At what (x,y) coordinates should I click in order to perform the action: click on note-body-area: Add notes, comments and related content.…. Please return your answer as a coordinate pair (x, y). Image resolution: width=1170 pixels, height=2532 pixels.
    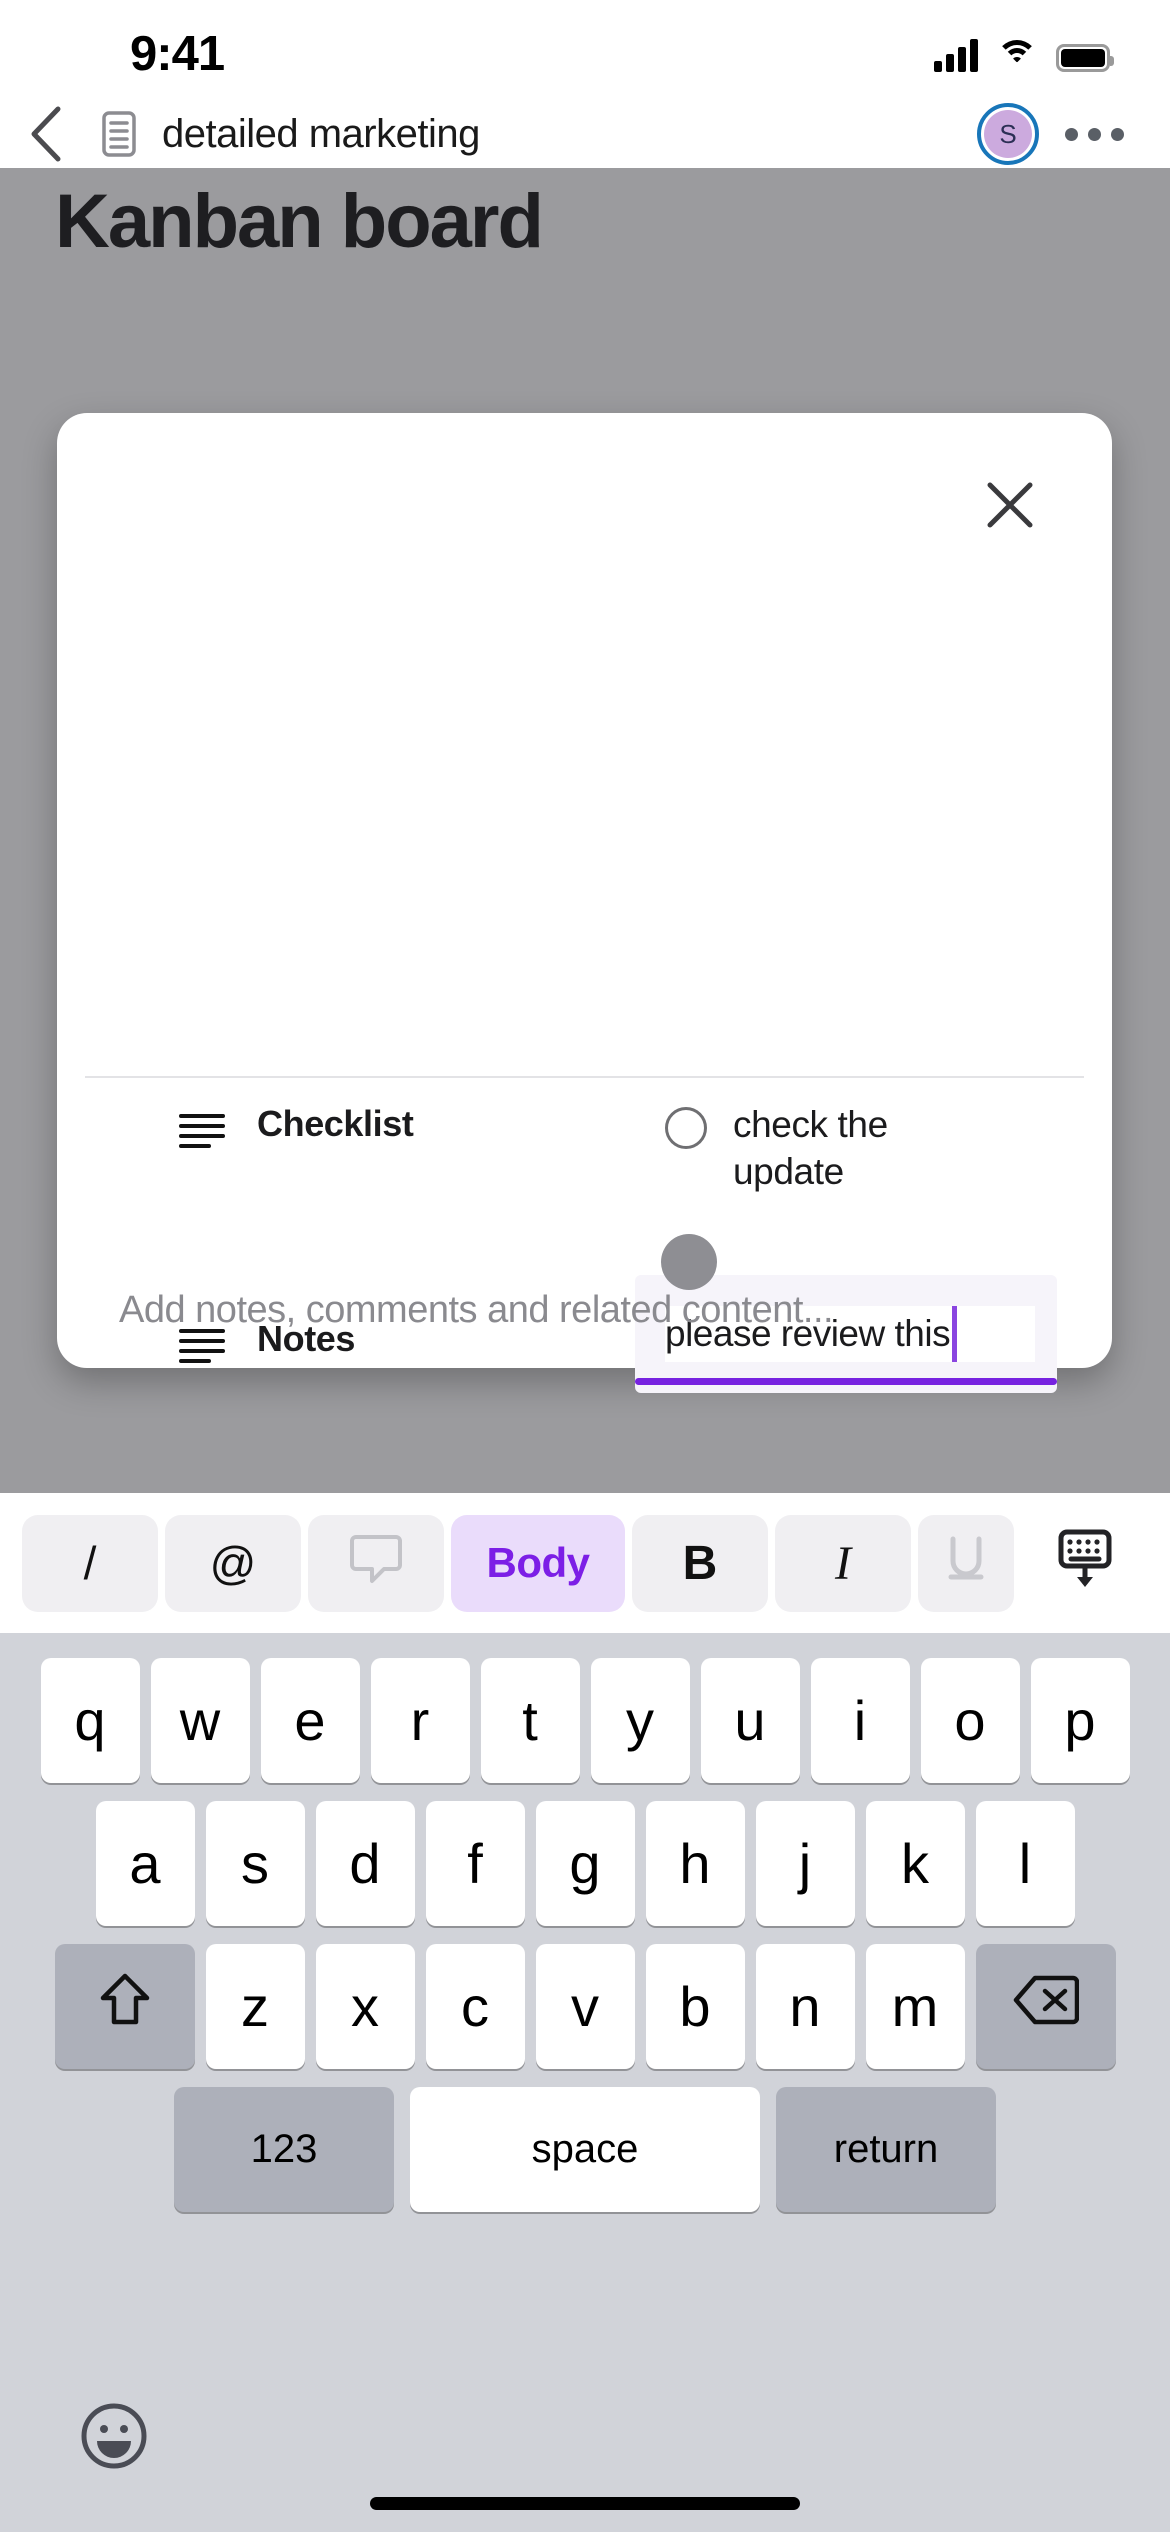
    Looking at the image, I should click on (584, 1222).